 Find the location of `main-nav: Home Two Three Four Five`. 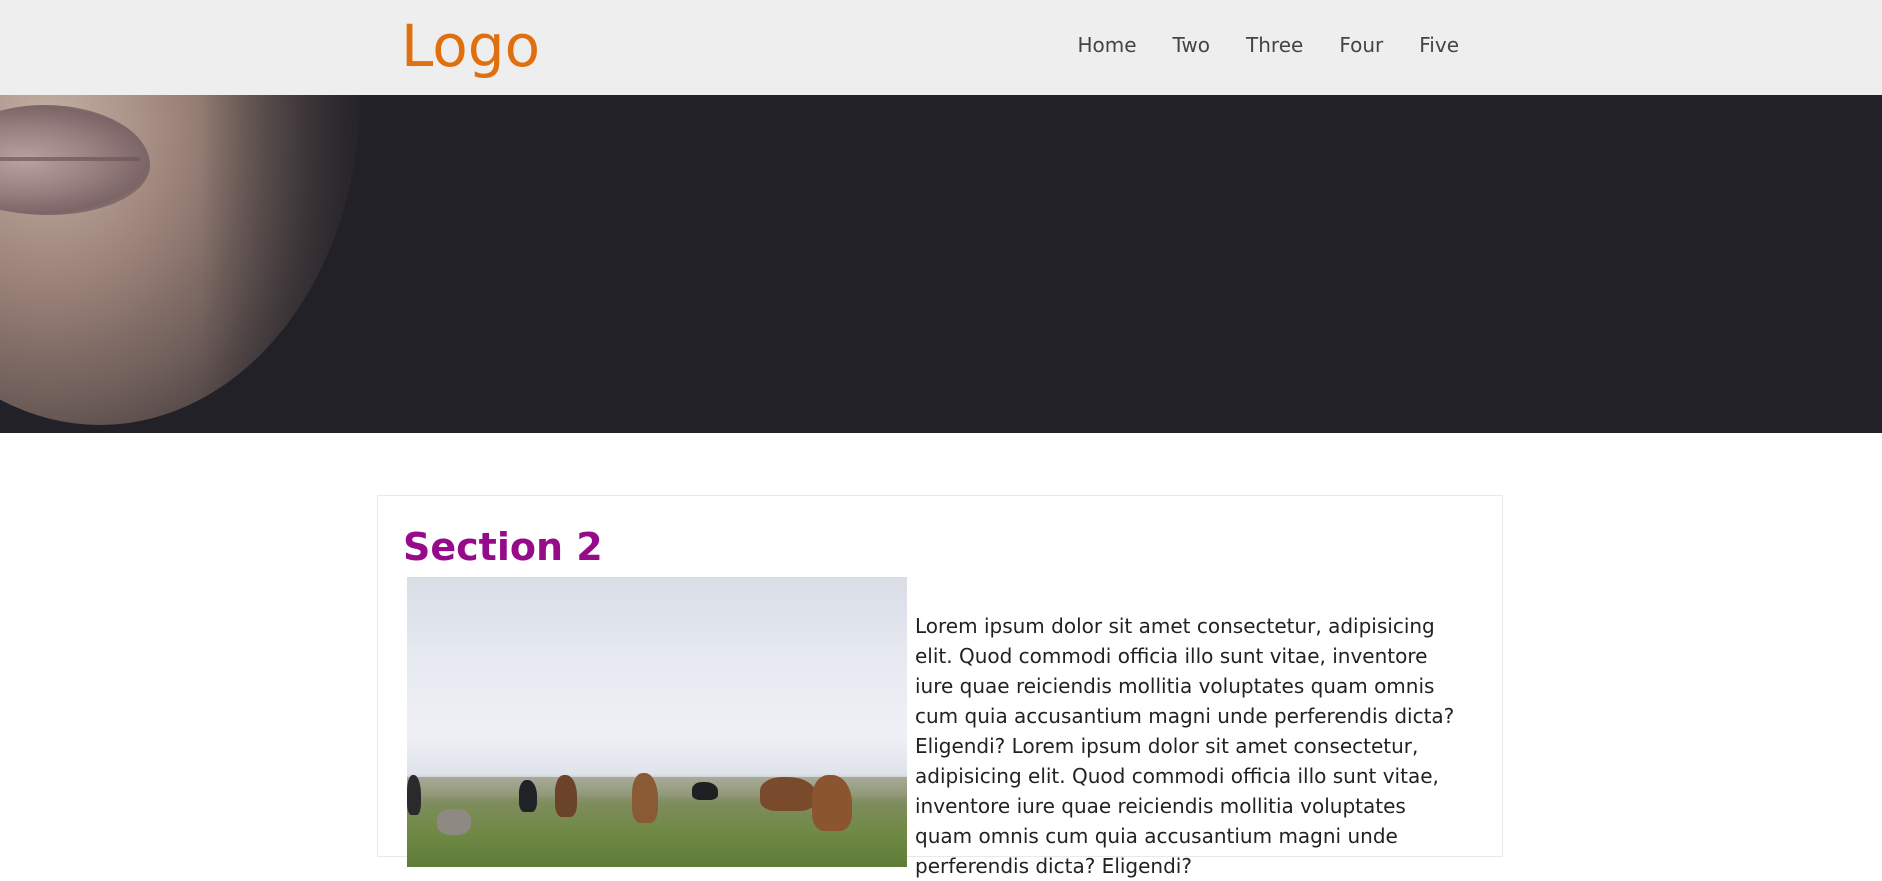

main-nav: Home Two Three Four Five is located at coordinates (1259, 45).